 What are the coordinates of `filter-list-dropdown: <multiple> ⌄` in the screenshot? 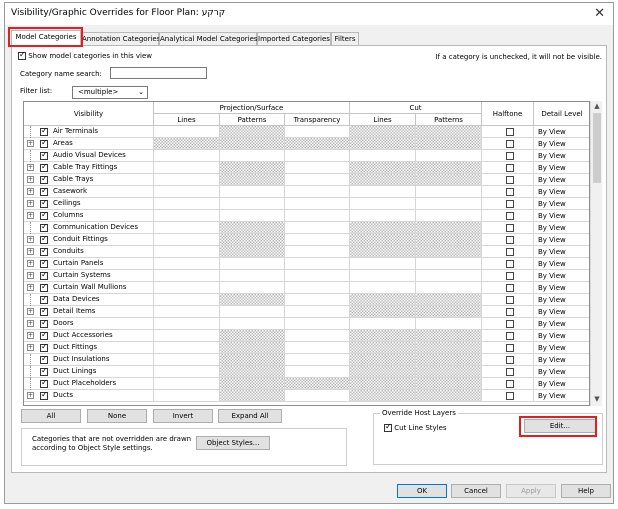 It's located at (110, 92).